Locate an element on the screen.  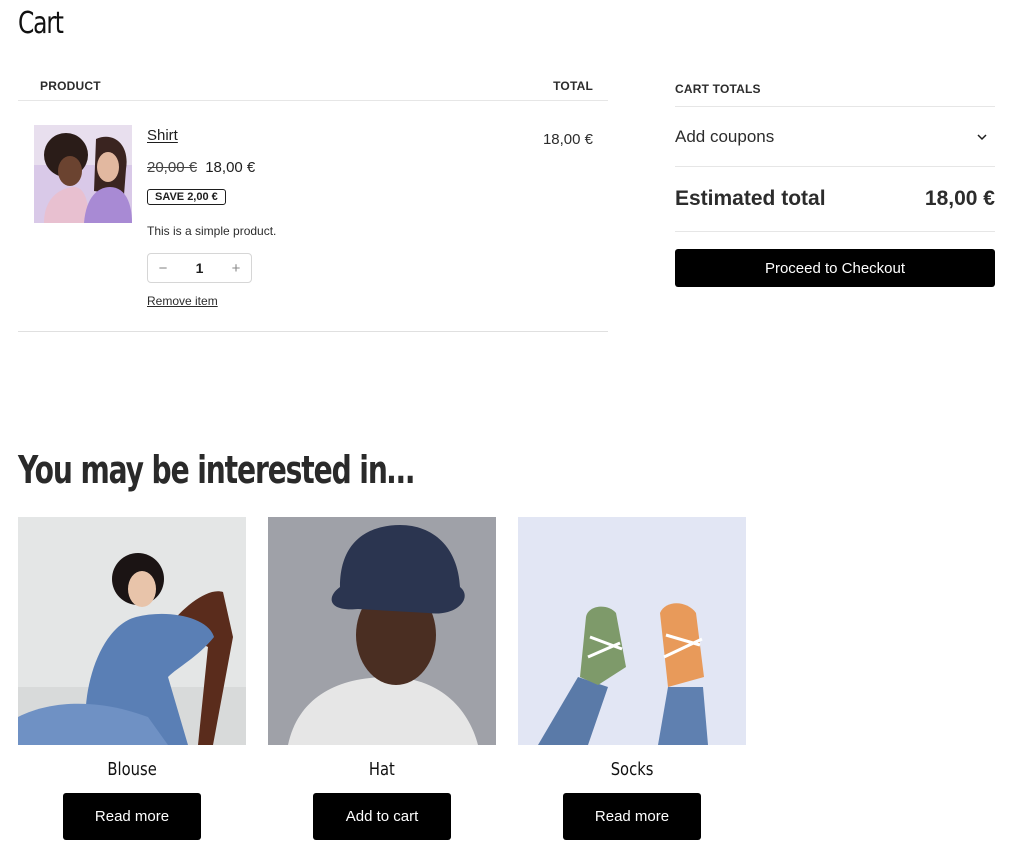
estimated-total-label: Estimated total is located at coordinates (750, 198).